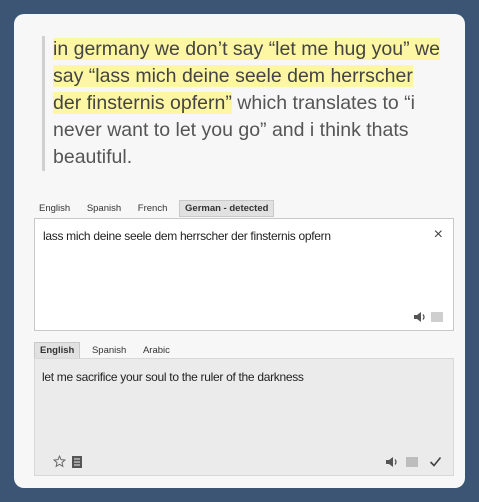  What do you see at coordinates (153, 208) in the screenshot?
I see `tab-source-french: French` at bounding box center [153, 208].